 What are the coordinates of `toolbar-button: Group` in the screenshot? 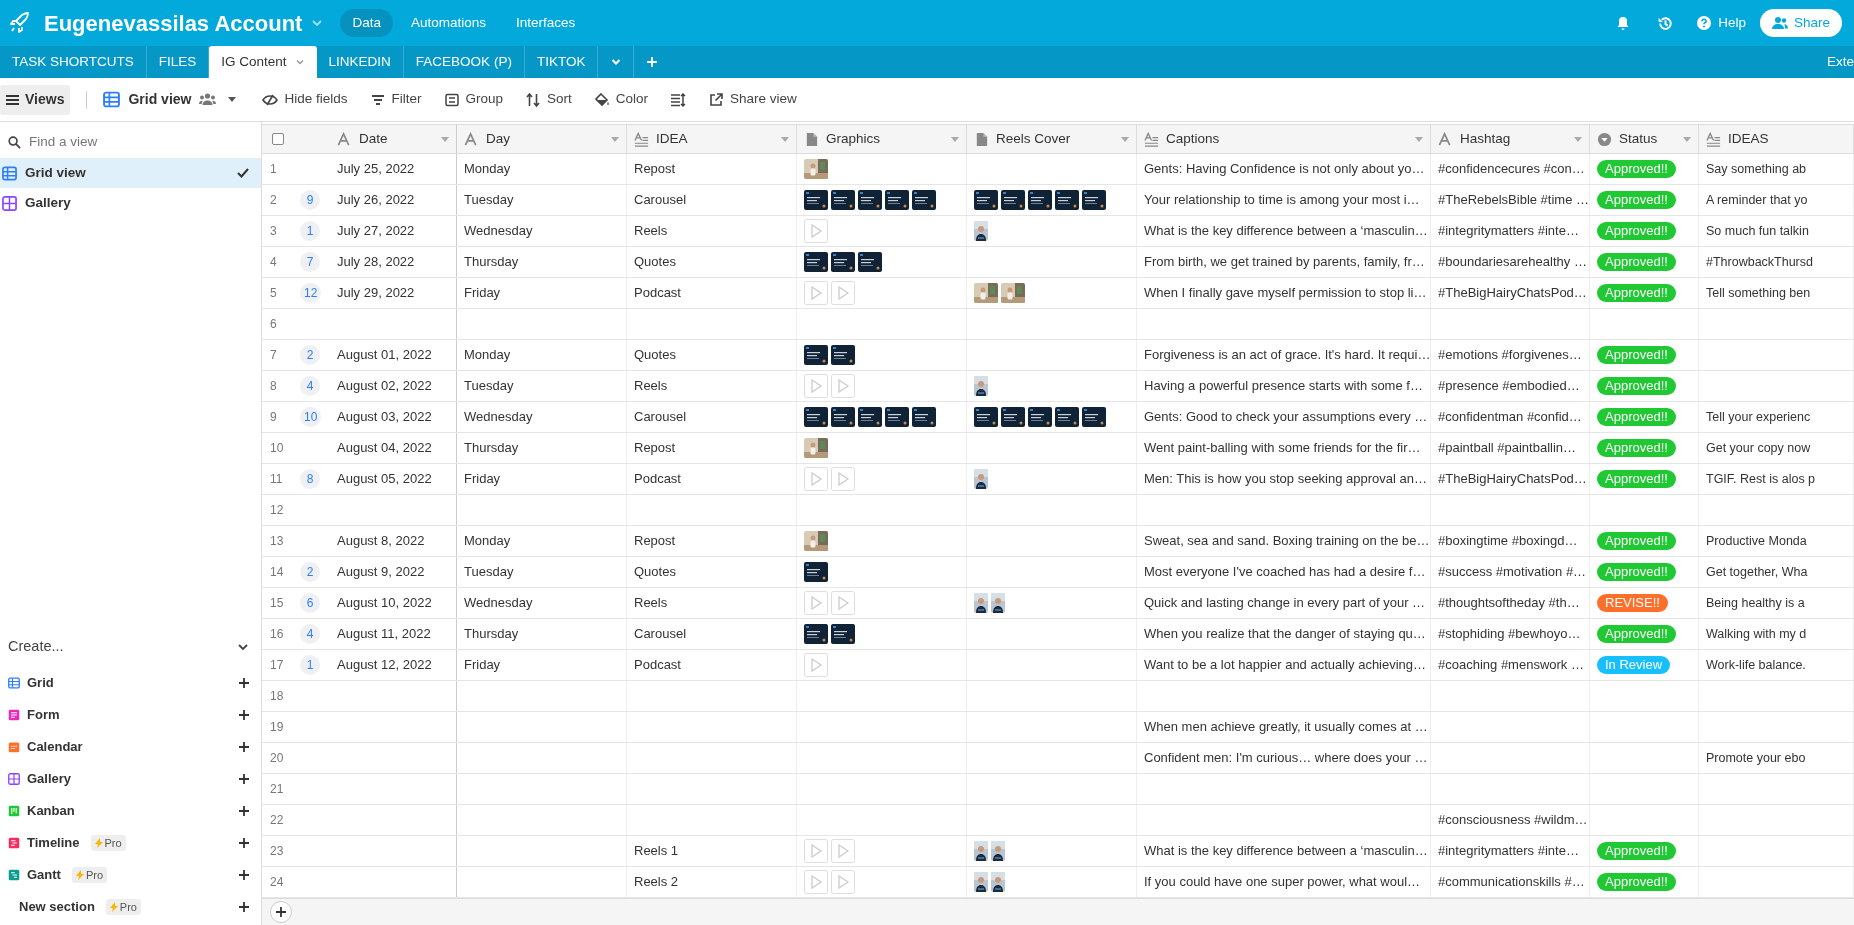 It's located at (473, 99).